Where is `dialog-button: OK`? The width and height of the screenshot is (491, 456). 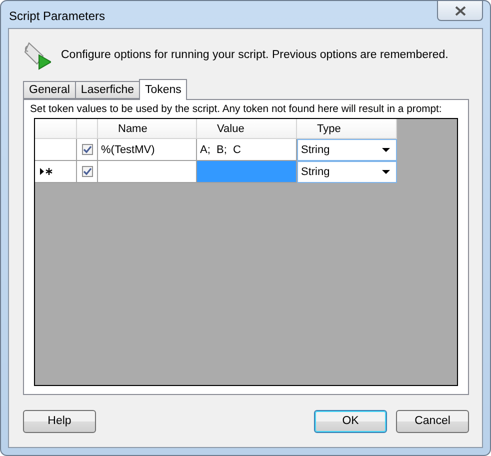 dialog-button: OK is located at coordinates (350, 421).